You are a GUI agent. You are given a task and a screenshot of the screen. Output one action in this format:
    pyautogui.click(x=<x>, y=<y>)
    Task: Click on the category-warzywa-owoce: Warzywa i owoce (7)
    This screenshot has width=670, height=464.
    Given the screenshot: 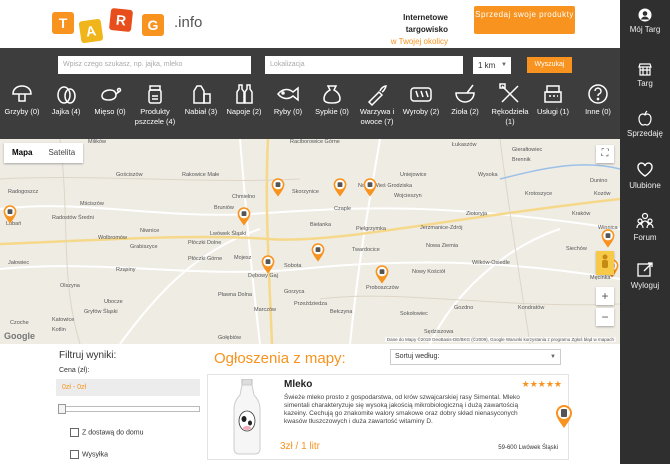 What is the action you would take?
    pyautogui.click(x=377, y=104)
    